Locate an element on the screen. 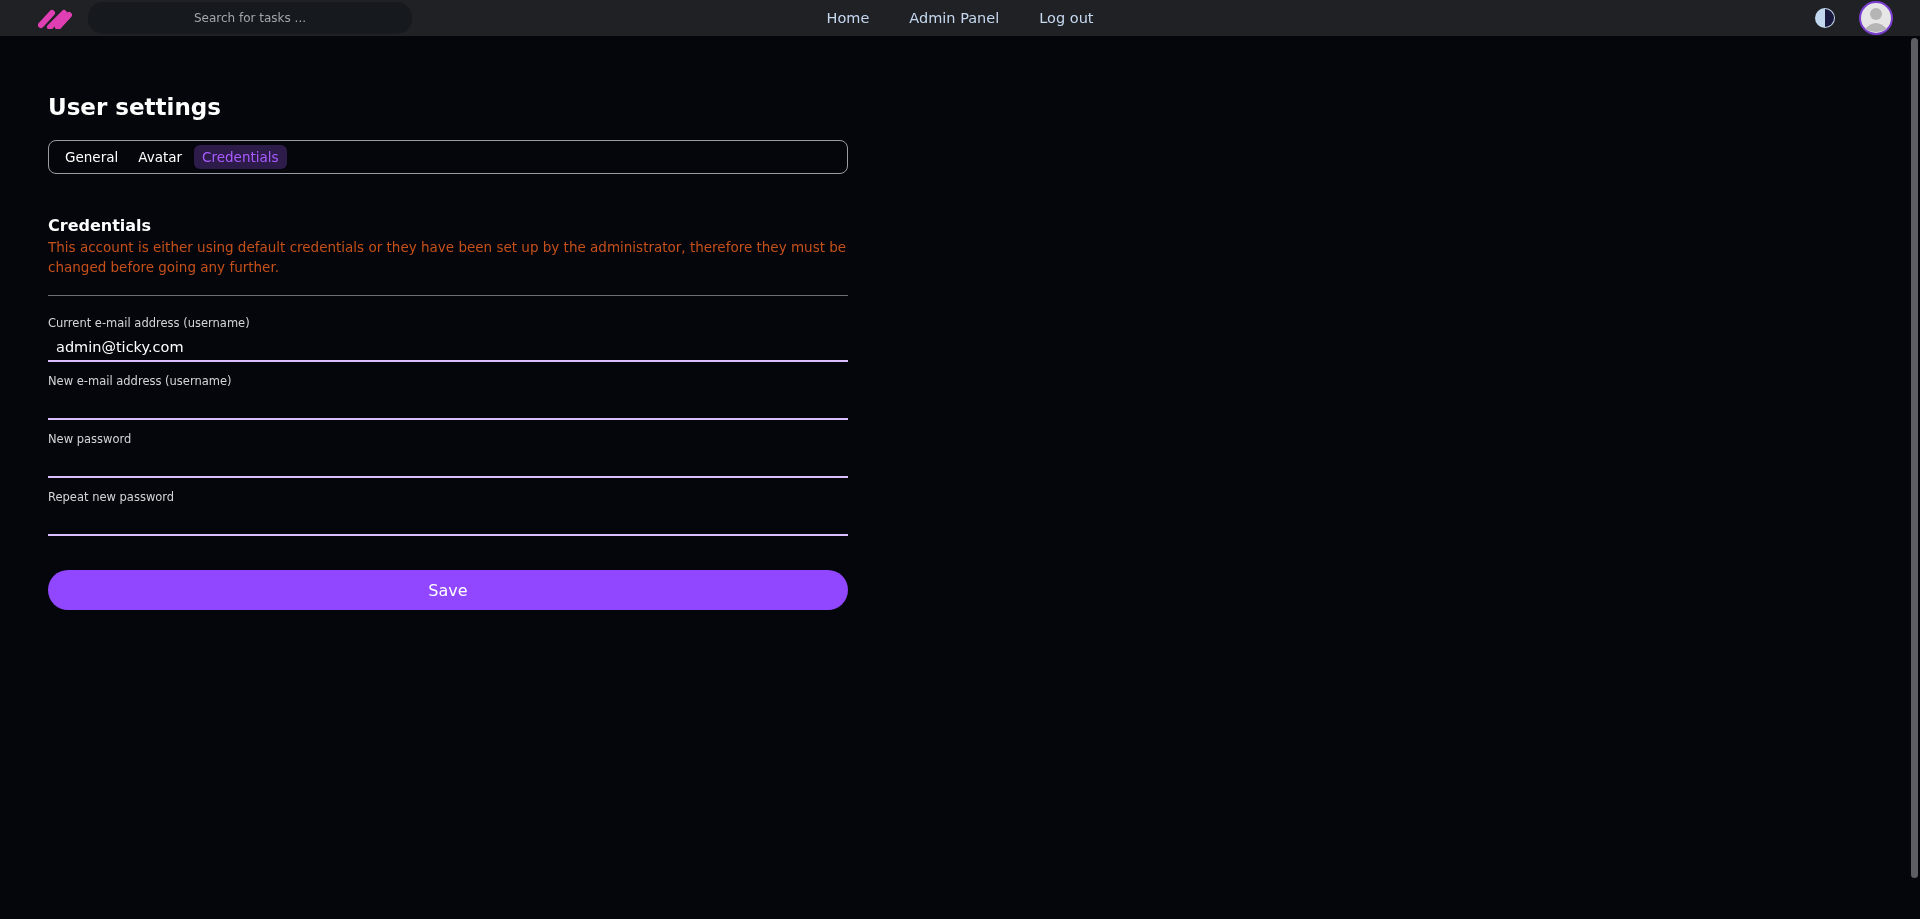 The image size is (1920, 919). page-title: User settings is located at coordinates (135, 107).